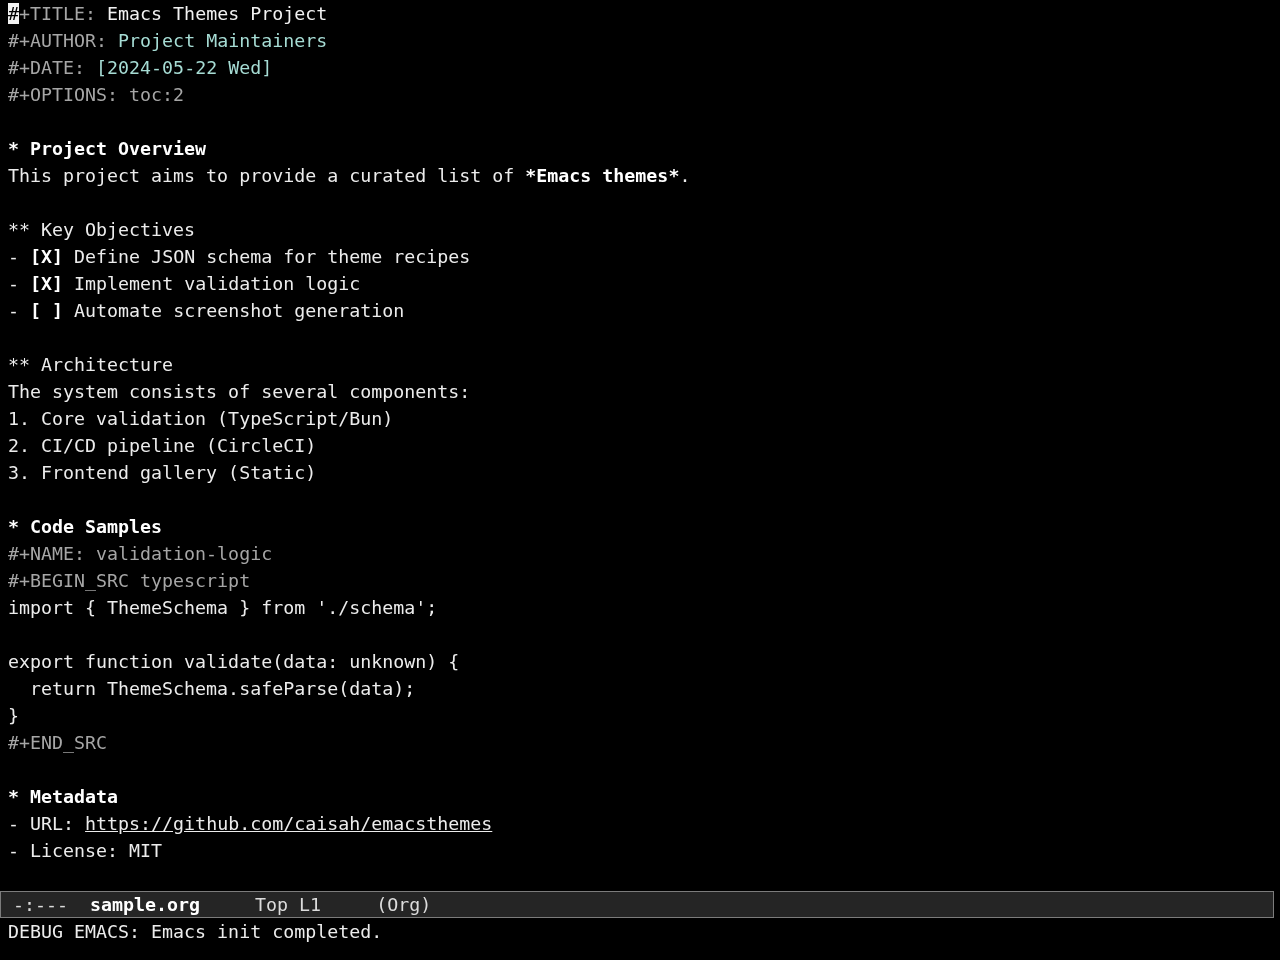  I want to click on list-item: - URL: https://github.com/caisah/emacsthemes, so click(250, 824).